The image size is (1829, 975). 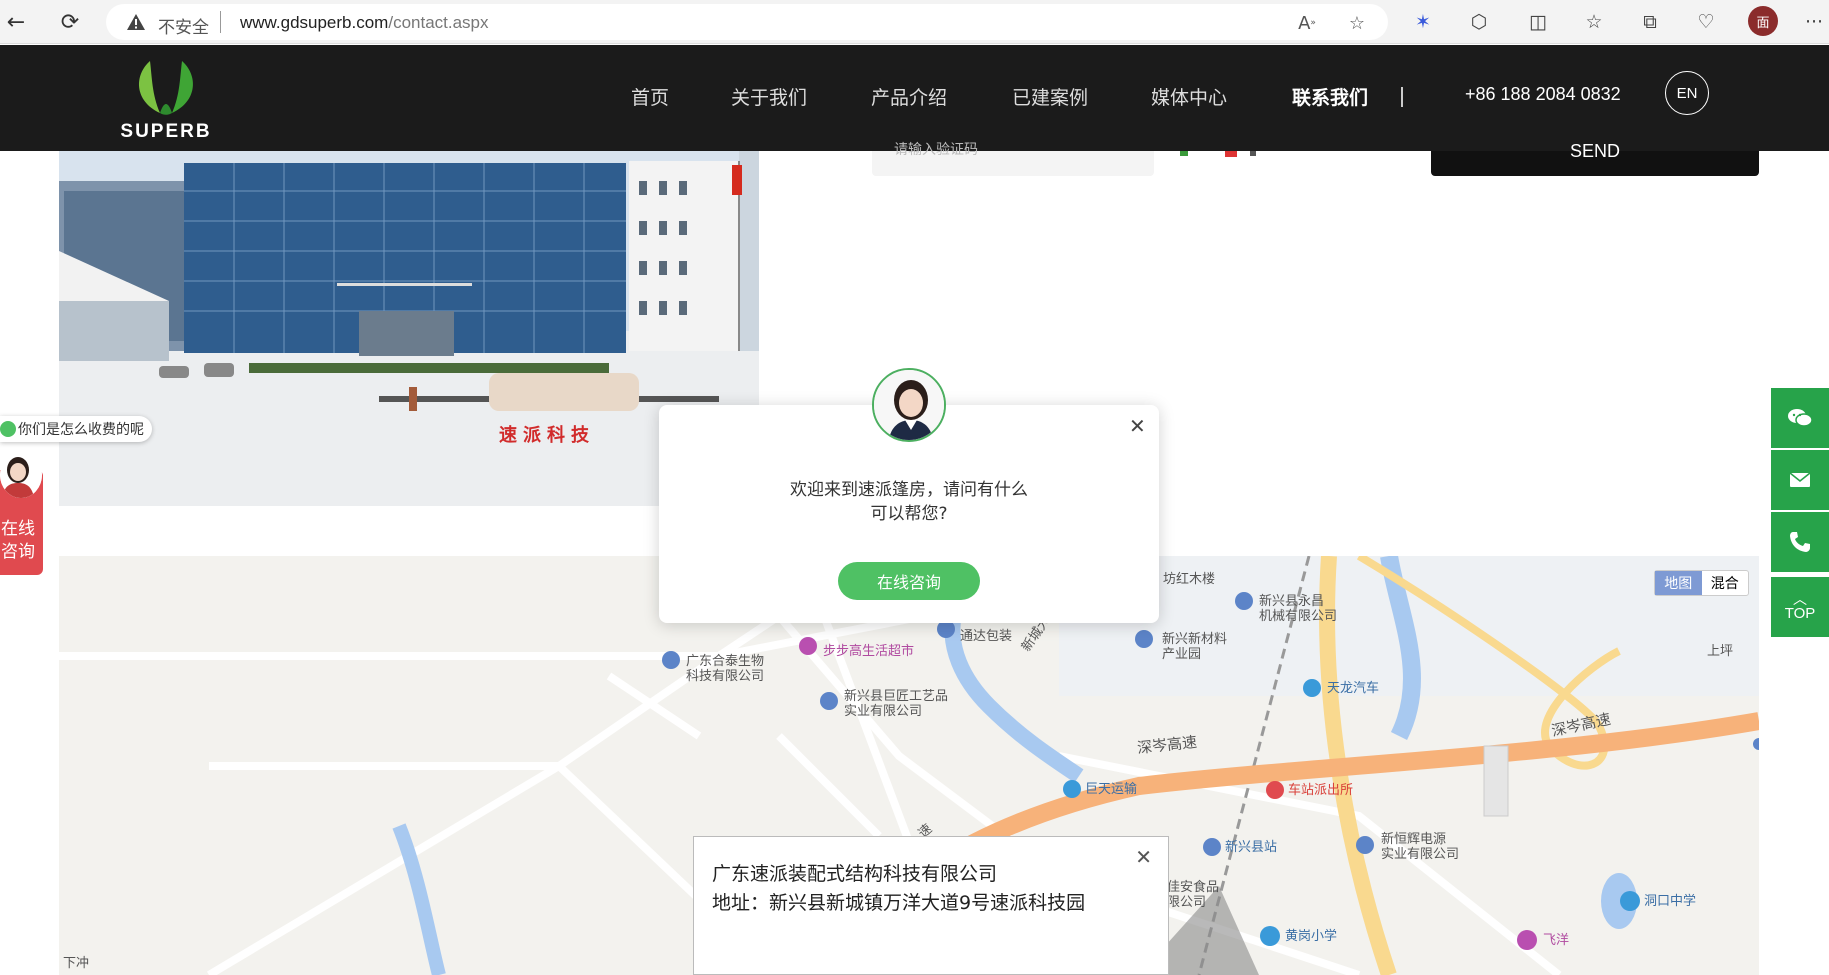 What do you see at coordinates (1594, 22) in the screenshot?
I see `favorites-icon: ☆` at bounding box center [1594, 22].